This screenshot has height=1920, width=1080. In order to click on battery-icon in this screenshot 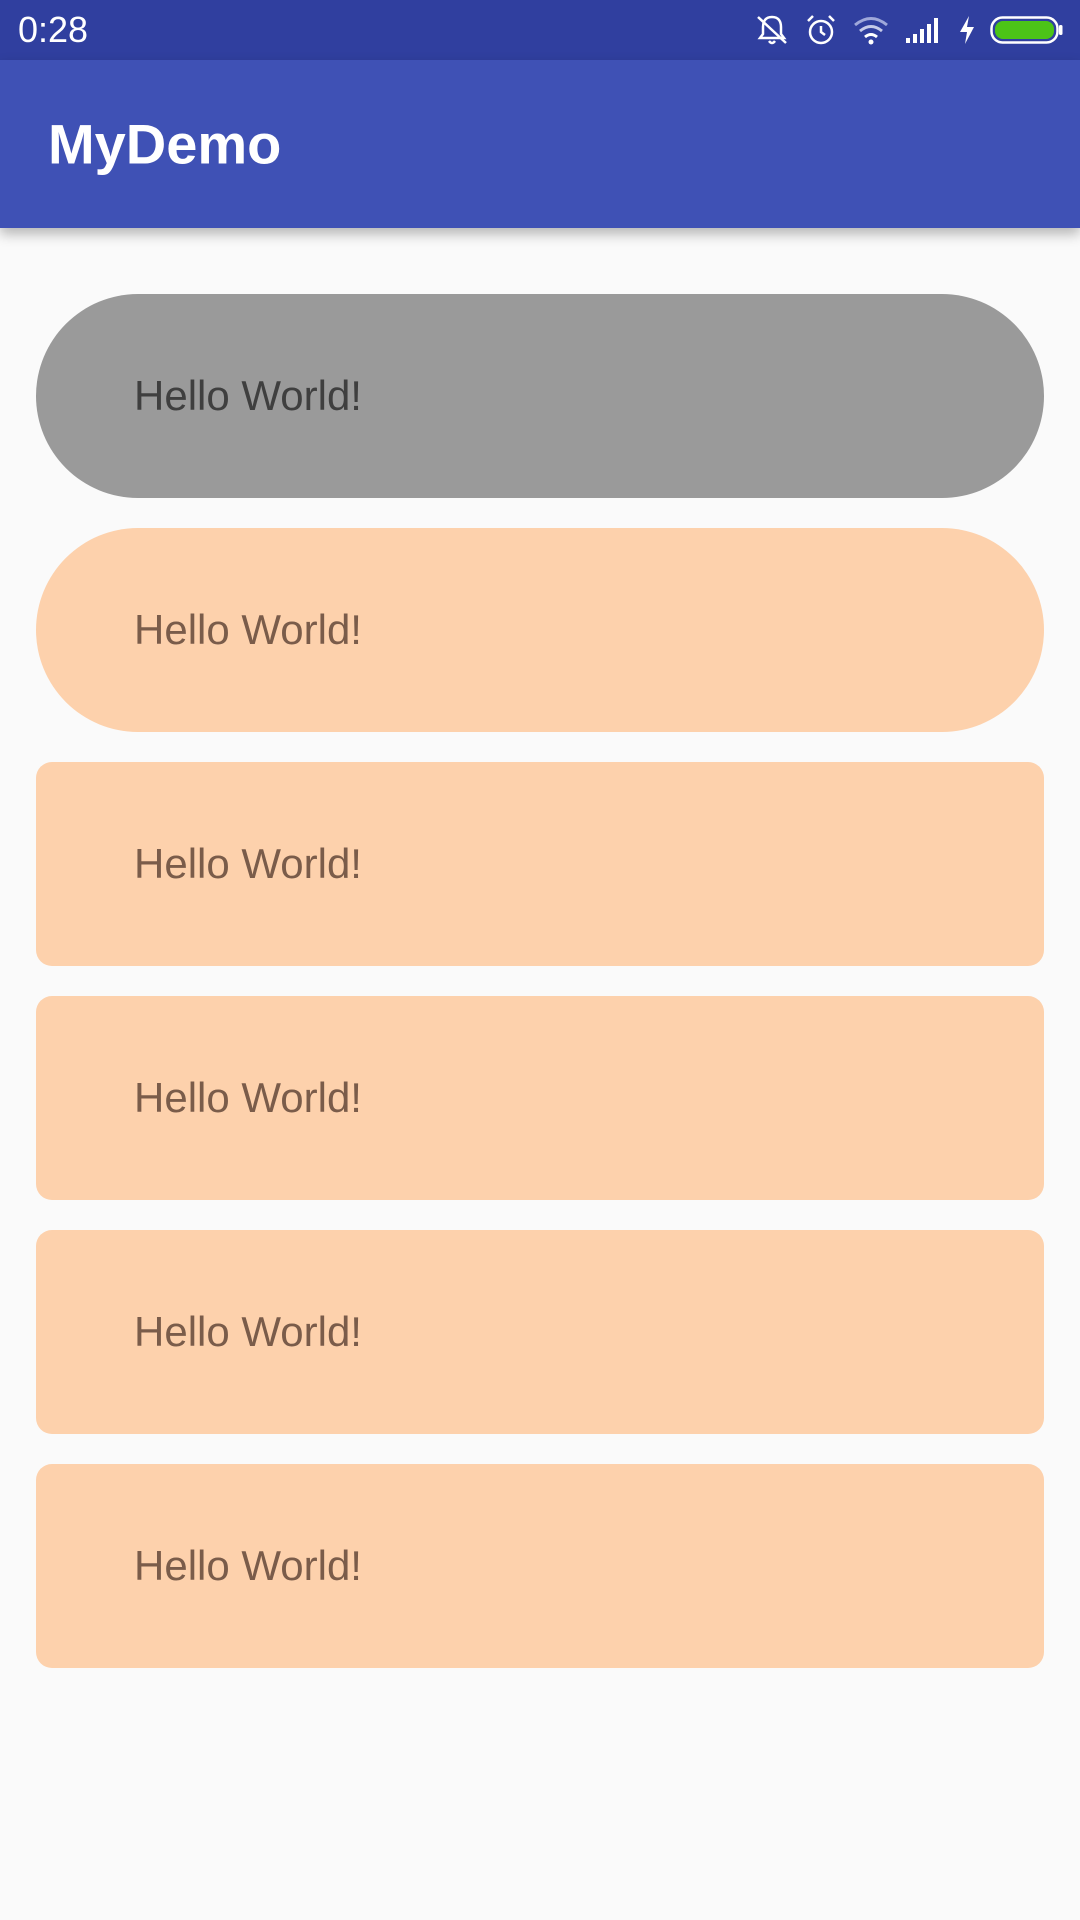, I will do `click(1027, 30)`.